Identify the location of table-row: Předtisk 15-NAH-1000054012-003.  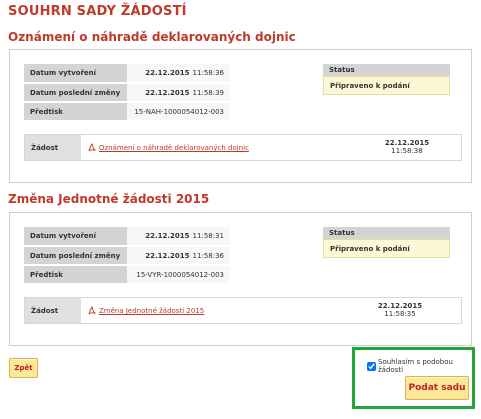
(127, 112).